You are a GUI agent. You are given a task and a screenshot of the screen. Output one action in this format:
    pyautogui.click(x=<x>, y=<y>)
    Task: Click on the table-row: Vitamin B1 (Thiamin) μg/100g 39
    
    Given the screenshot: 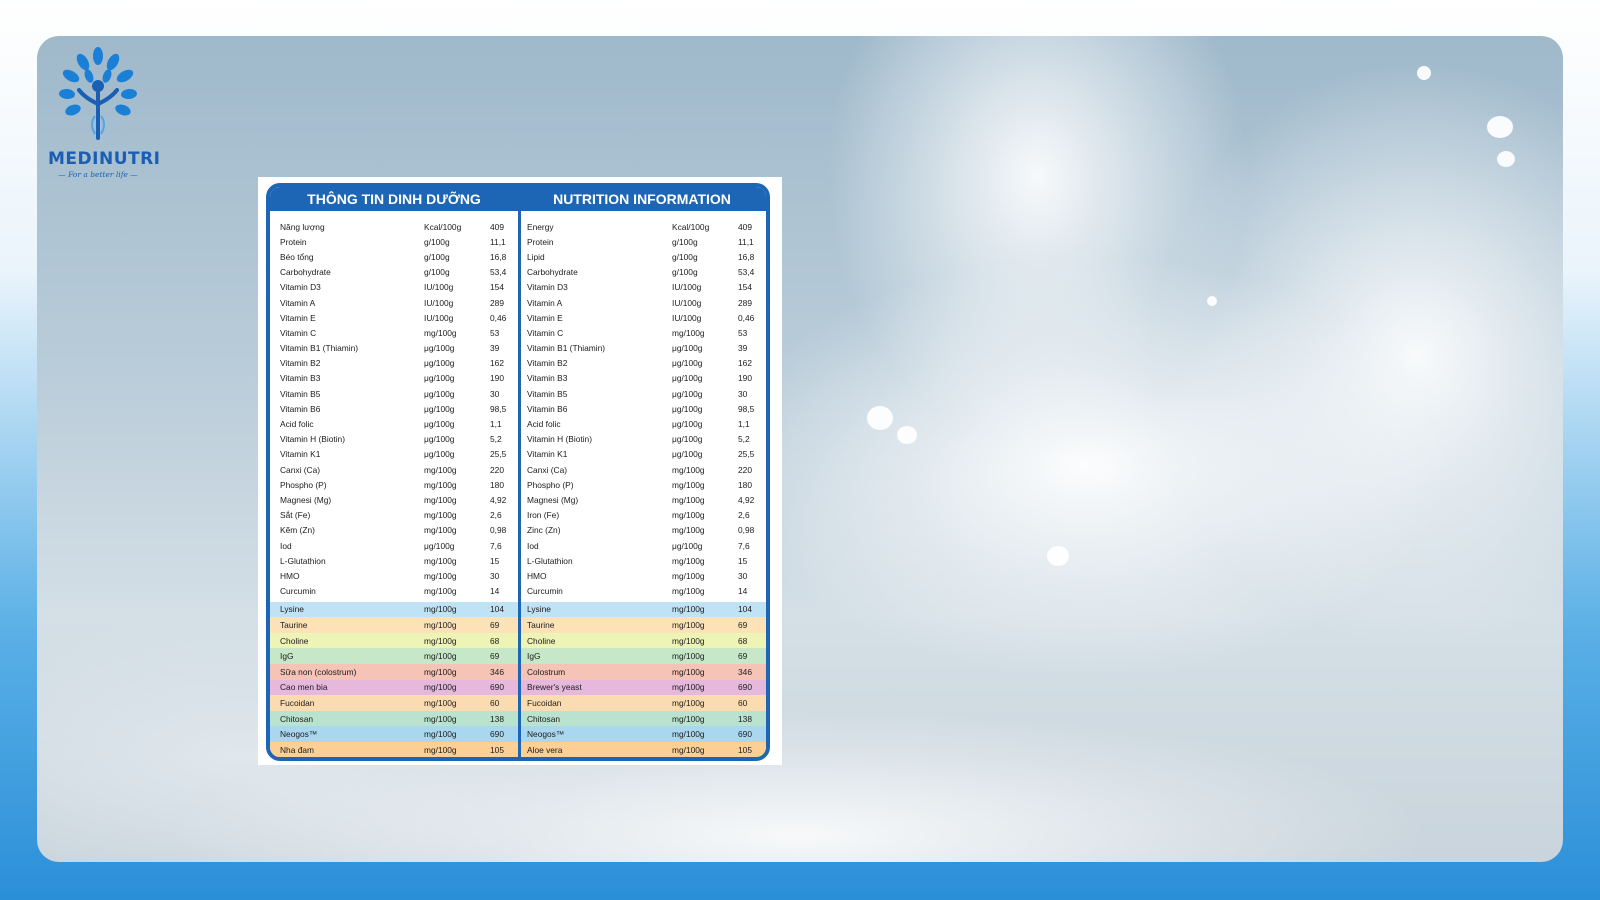 What is the action you would take?
    pyautogui.click(x=642, y=348)
    